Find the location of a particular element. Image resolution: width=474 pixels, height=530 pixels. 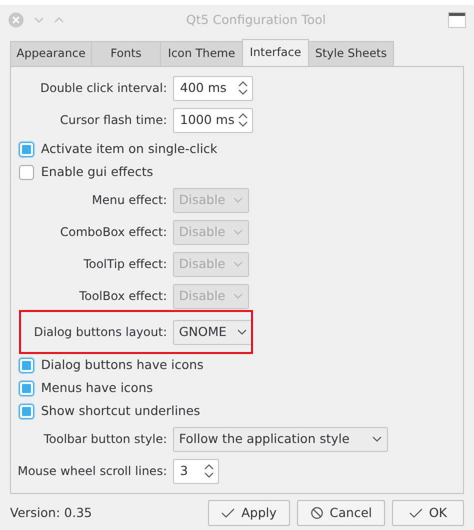

ok-button: OK is located at coordinates (428, 513).